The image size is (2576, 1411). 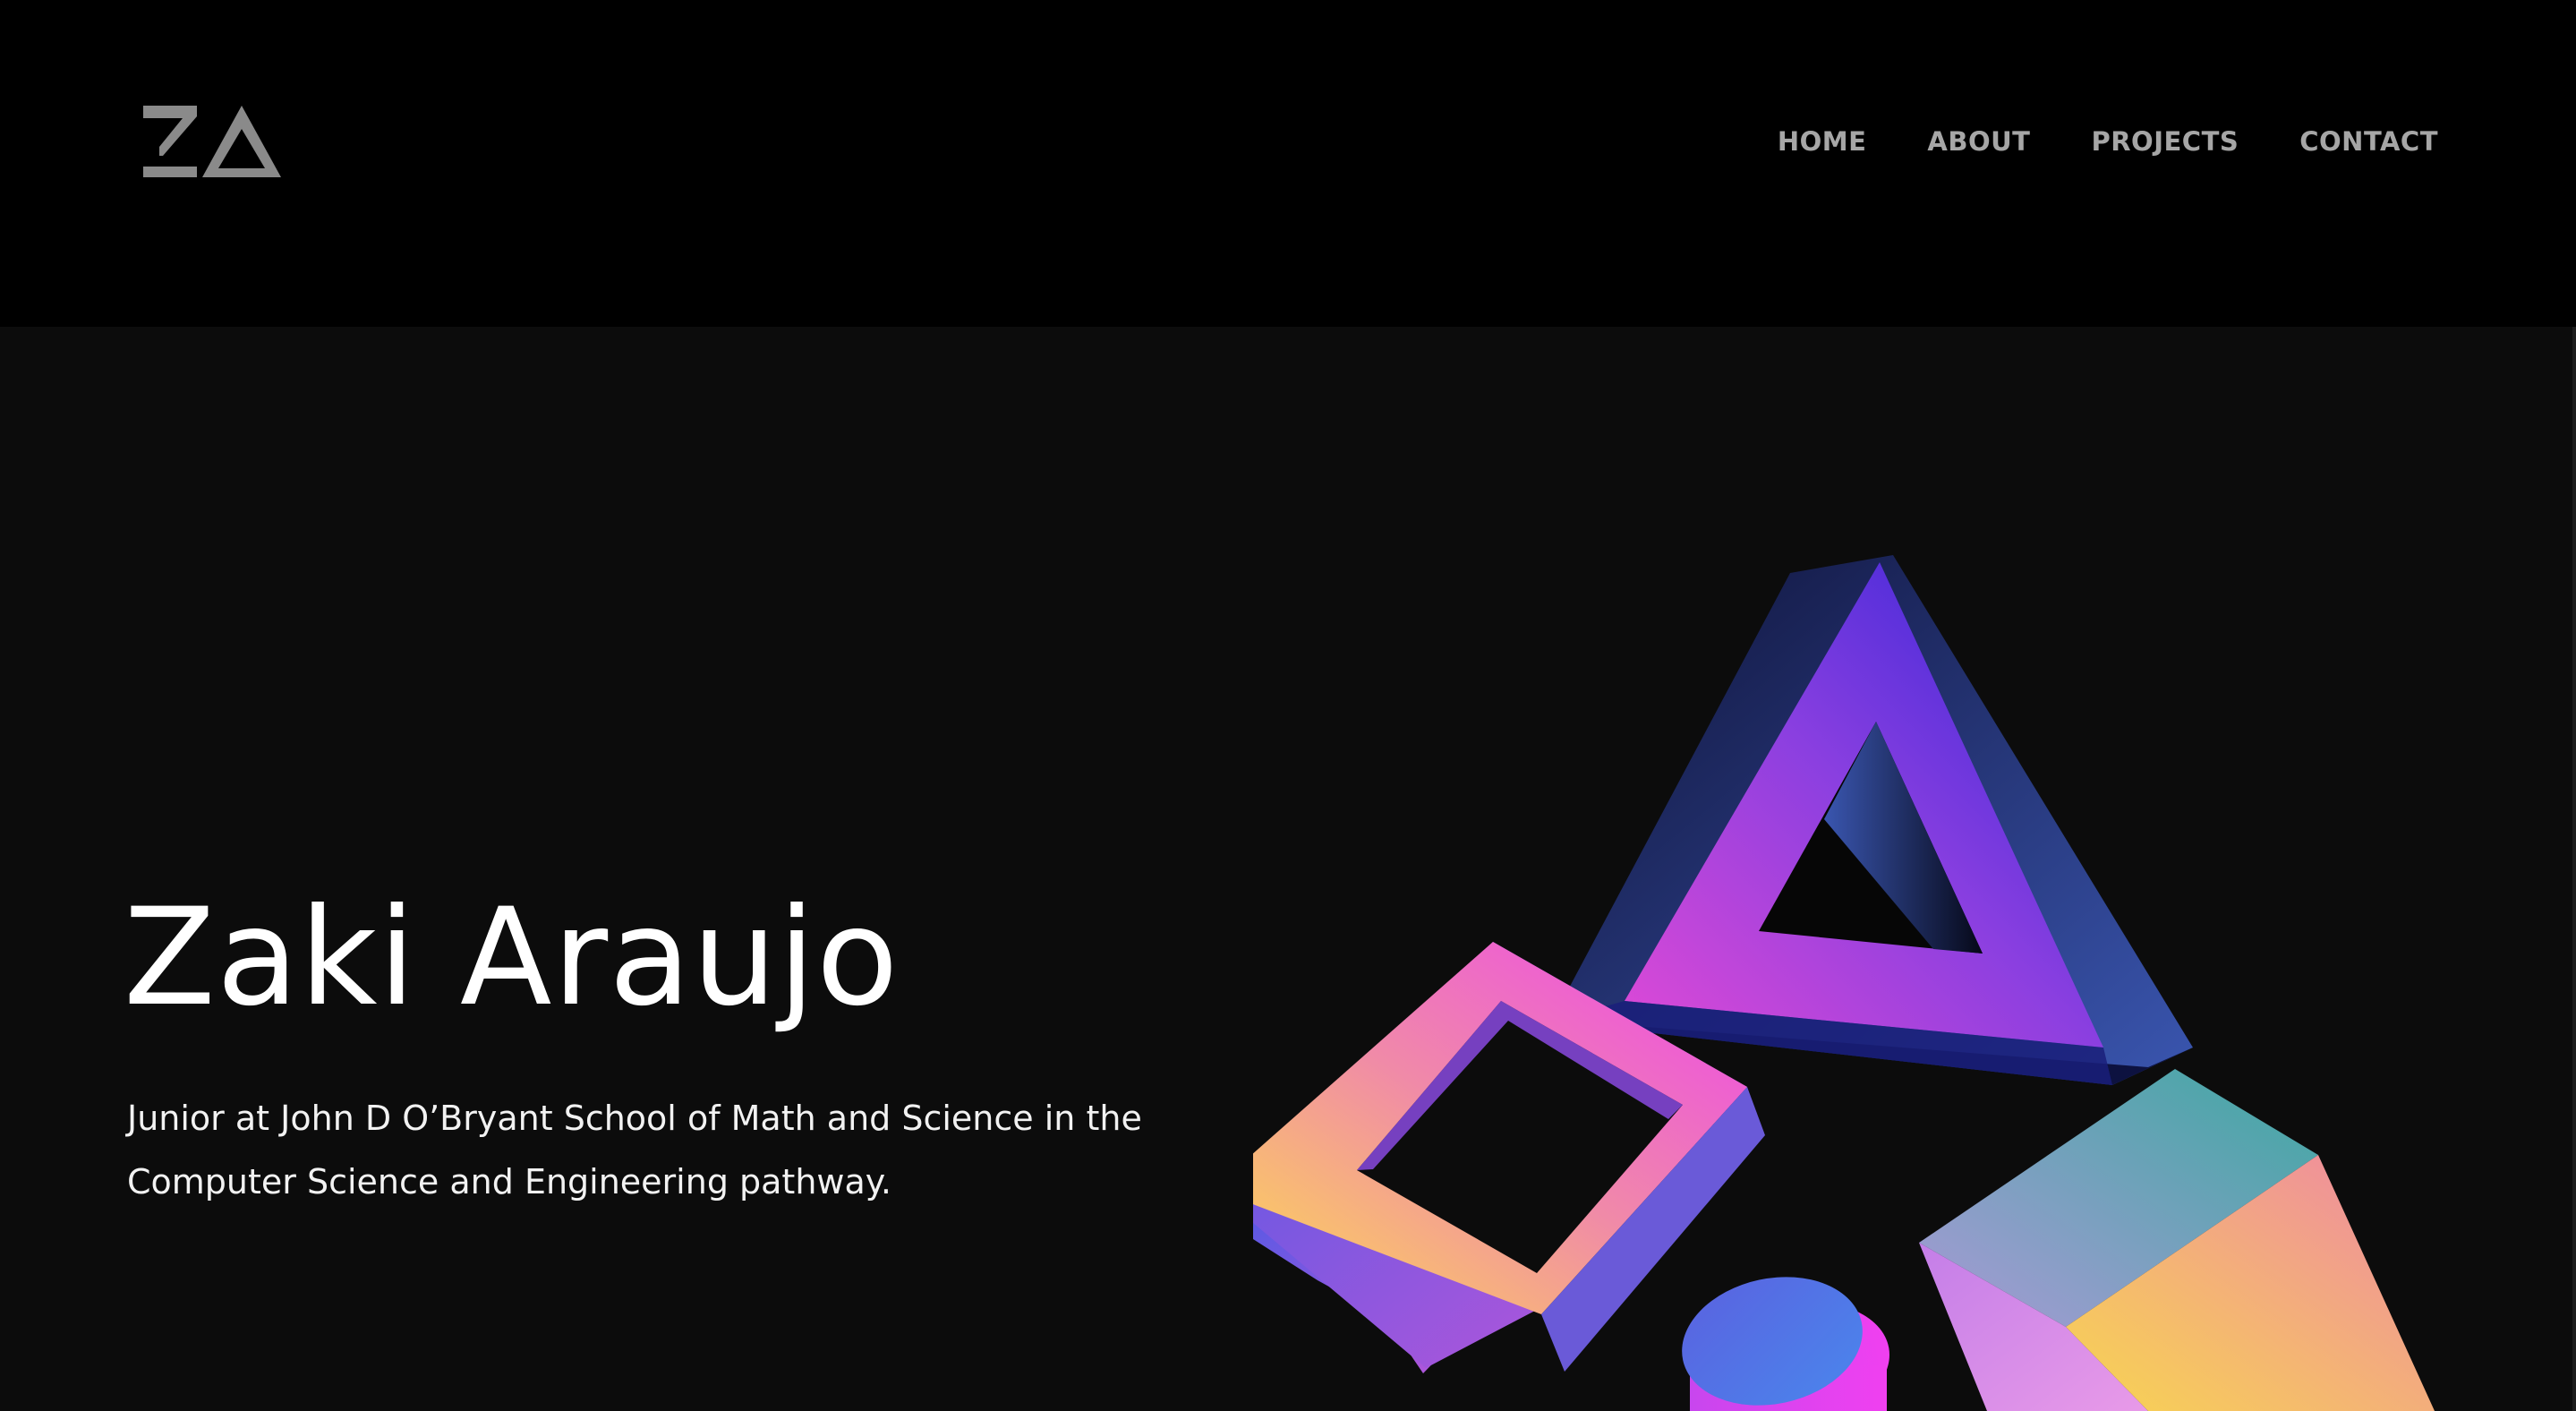 What do you see at coordinates (1872, 820) in the screenshot?
I see `triangle-shape` at bounding box center [1872, 820].